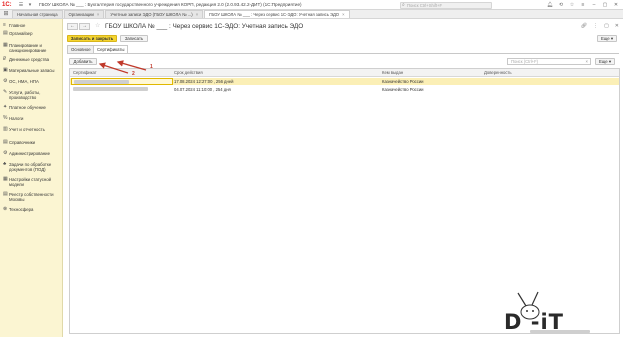  I want to click on sidebar-item-technosphere: ⊗ Техносфера, so click(31, 212).